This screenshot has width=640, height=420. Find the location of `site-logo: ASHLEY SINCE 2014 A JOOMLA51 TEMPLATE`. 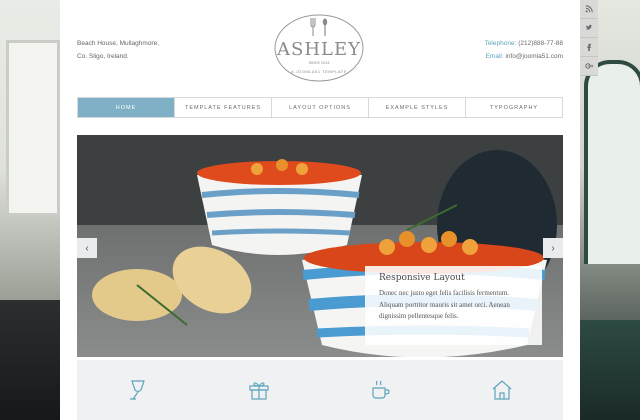

site-logo: ASHLEY SINCE 2014 A JOOMLA51 TEMPLATE is located at coordinates (319, 48).